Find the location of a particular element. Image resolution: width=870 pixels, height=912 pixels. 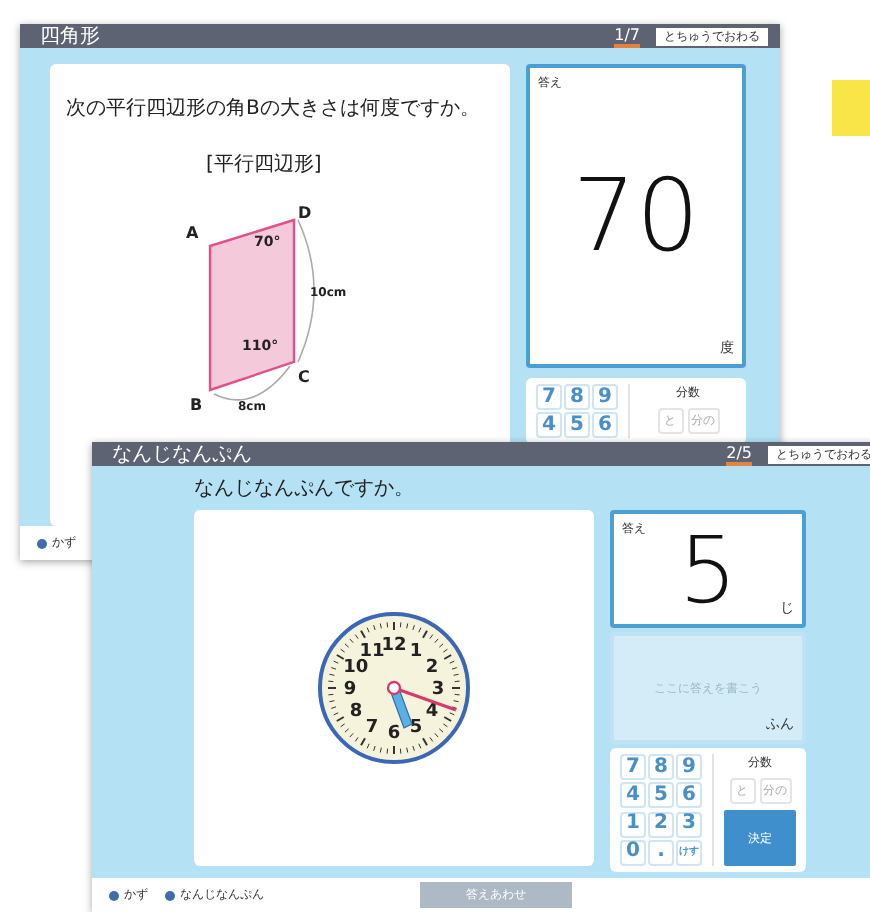

clock-number: 3 is located at coordinates (438, 690).